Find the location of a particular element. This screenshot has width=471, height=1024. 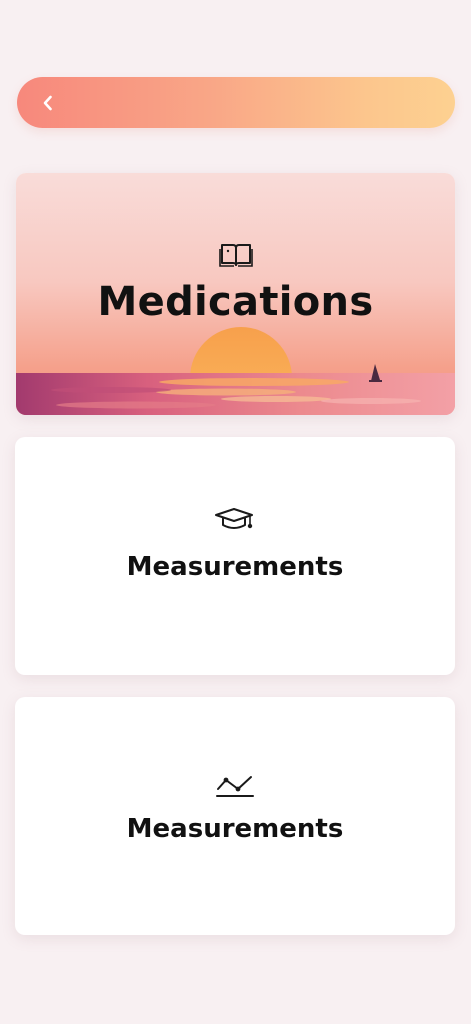

line-chart-icon is located at coordinates (235, 786).